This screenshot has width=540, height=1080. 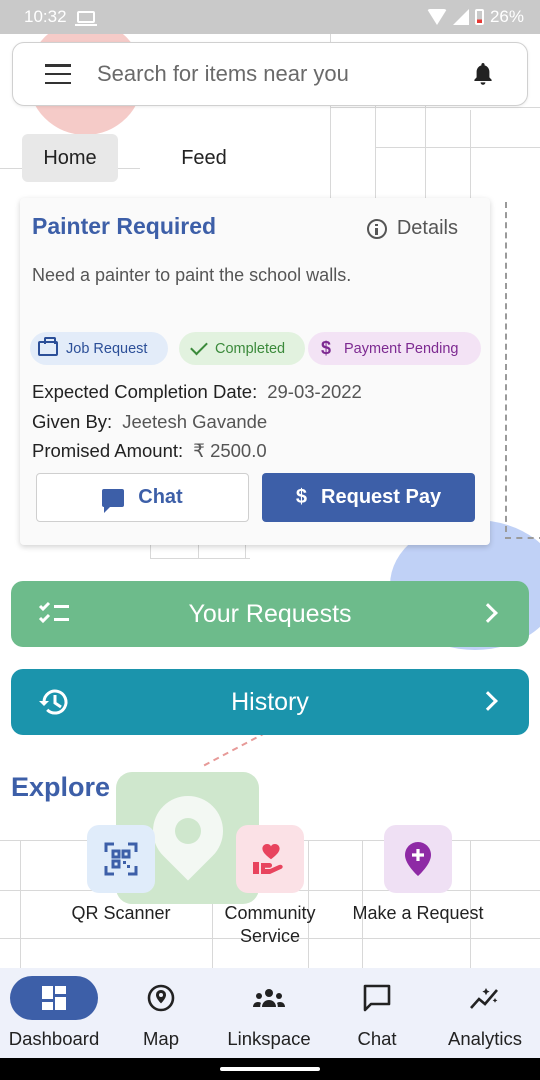 What do you see at coordinates (161, 1038) in the screenshot?
I see `nav-label: Map` at bounding box center [161, 1038].